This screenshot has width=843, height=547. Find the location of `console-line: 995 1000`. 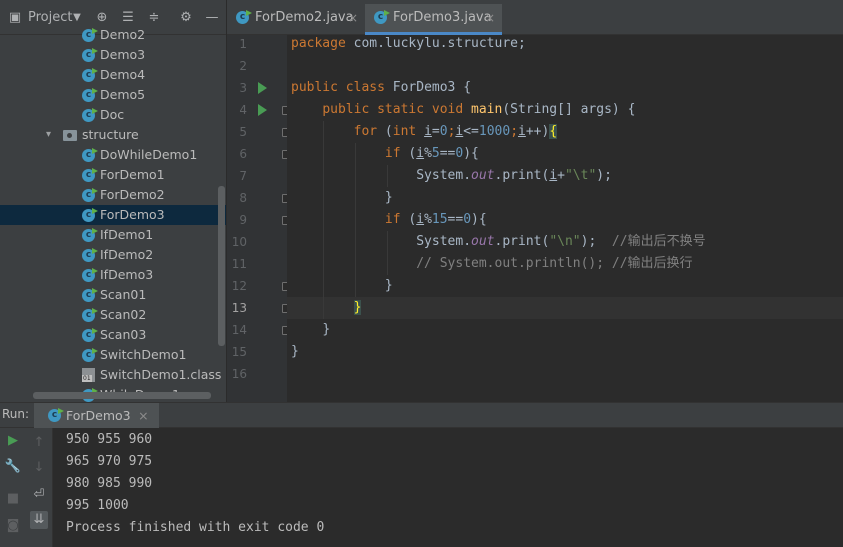

console-line: 995 1000 is located at coordinates (97, 505).